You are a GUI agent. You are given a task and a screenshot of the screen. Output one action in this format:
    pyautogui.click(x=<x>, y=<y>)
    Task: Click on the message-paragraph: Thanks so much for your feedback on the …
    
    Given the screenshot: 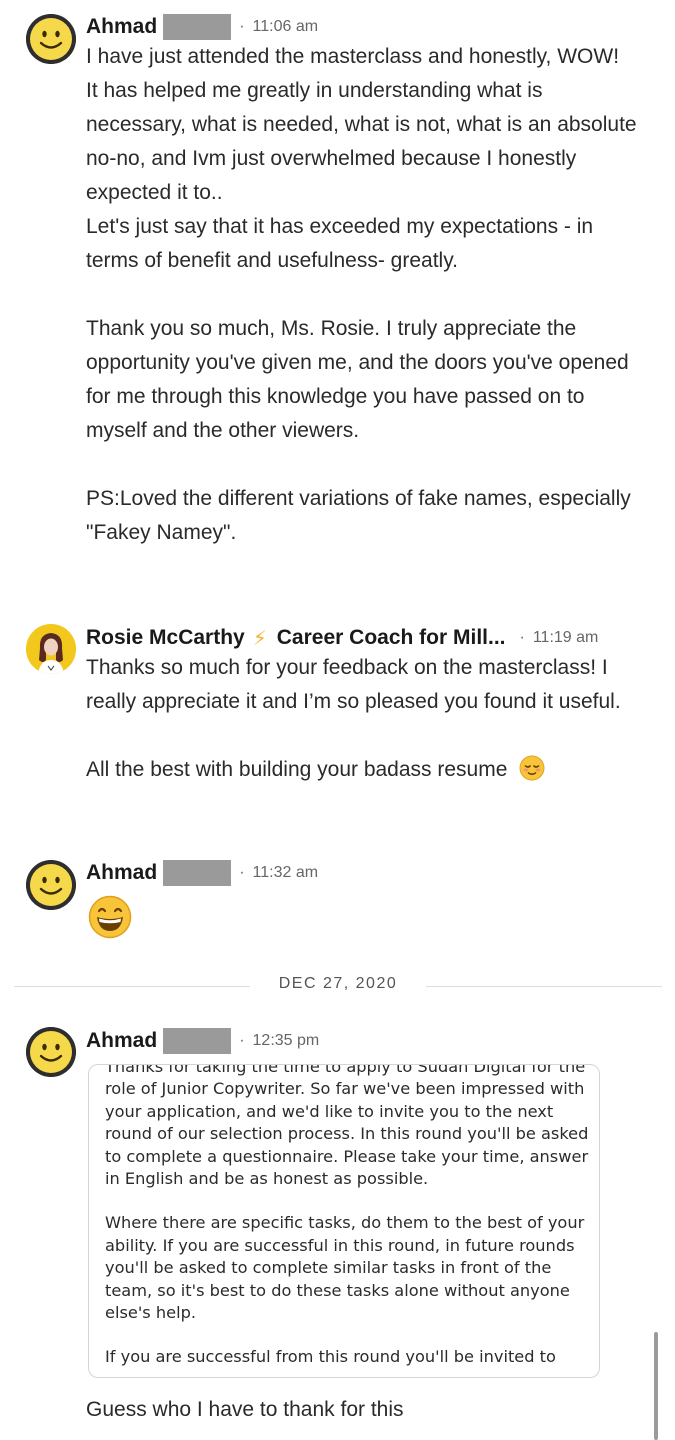 What is the action you would take?
    pyautogui.click(x=353, y=684)
    